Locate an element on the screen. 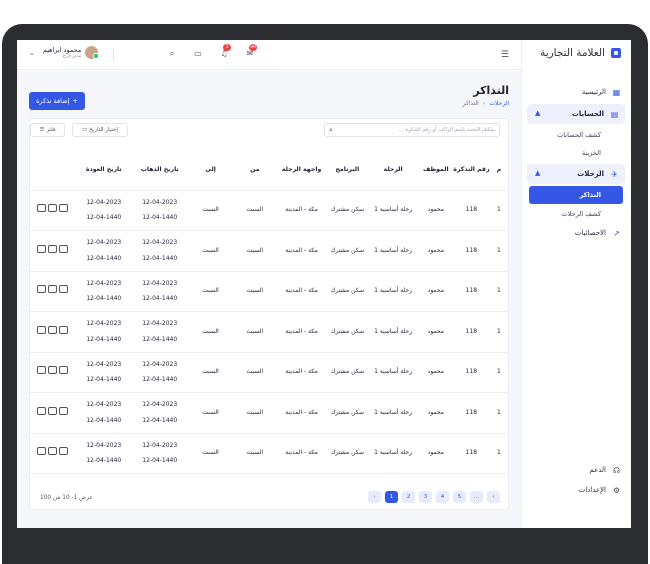  pagination-page-button: 2 is located at coordinates (408, 497).